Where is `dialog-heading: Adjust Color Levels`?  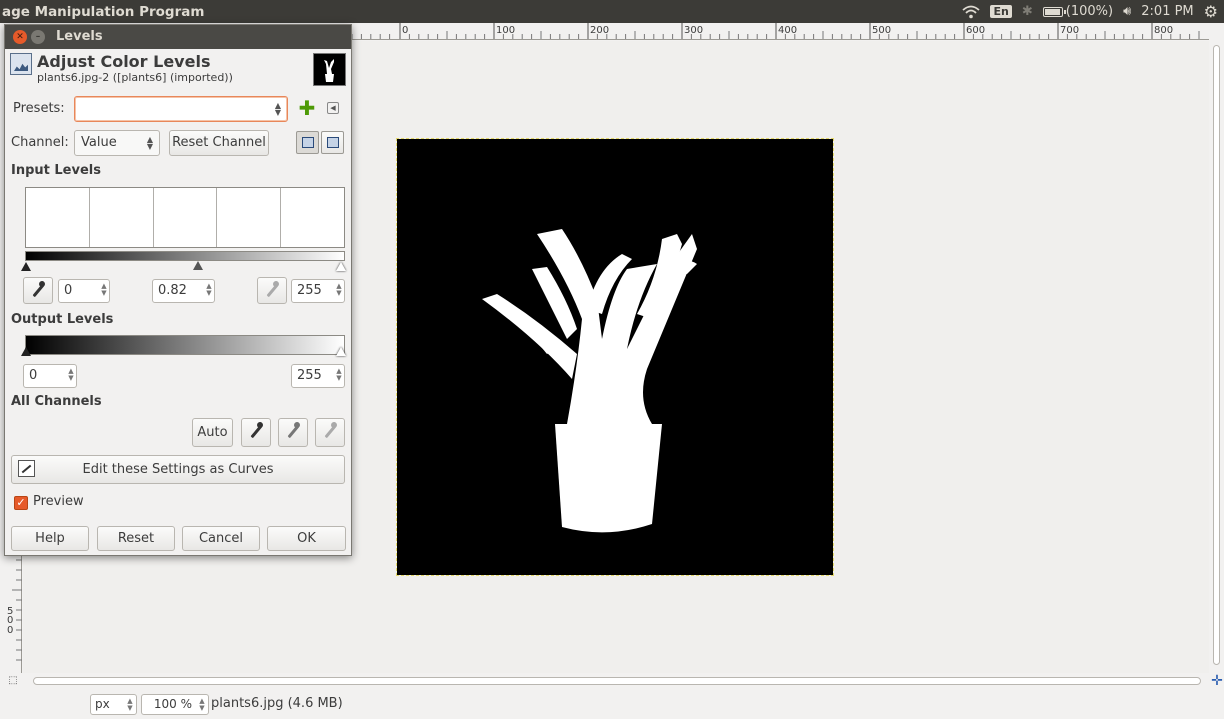
dialog-heading: Adjust Color Levels is located at coordinates (124, 61).